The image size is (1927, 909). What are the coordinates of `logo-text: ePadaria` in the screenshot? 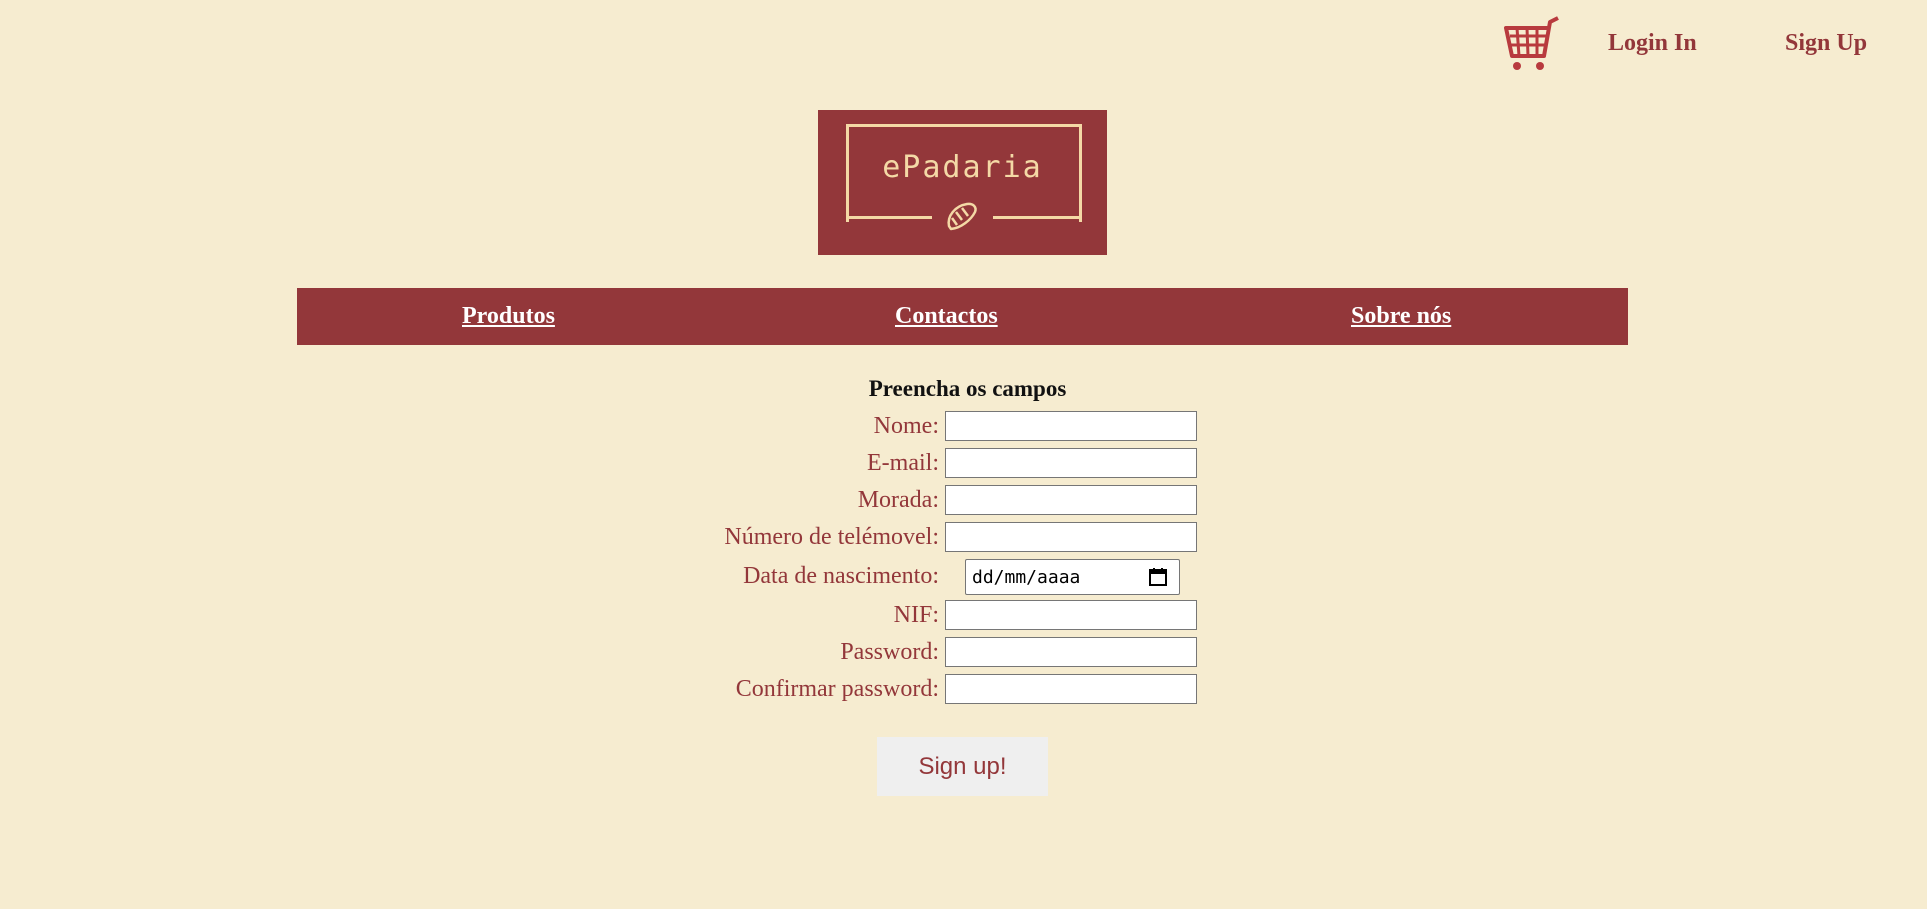 It's located at (962, 167).